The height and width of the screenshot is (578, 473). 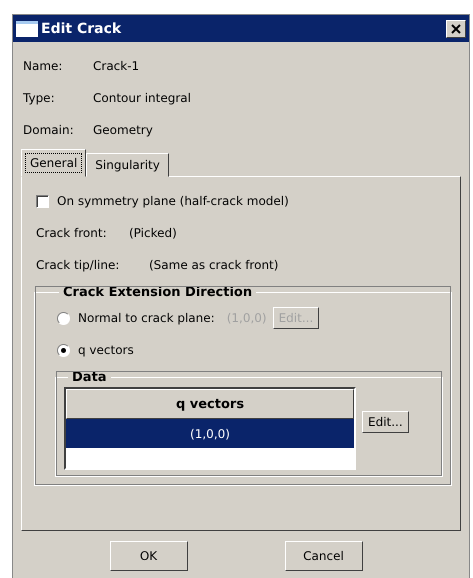 What do you see at coordinates (89, 377) in the screenshot?
I see `group-title: Data` at bounding box center [89, 377].